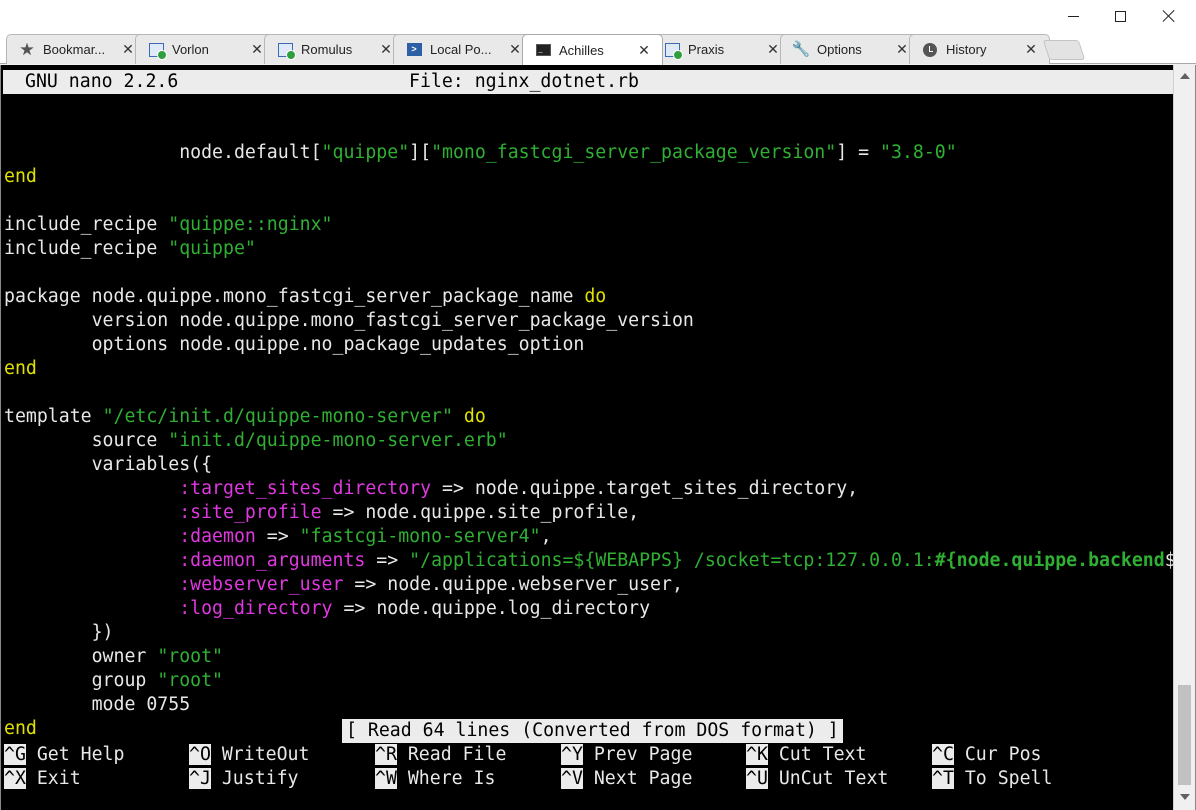 The height and width of the screenshot is (810, 1196). What do you see at coordinates (272, 560) in the screenshot?
I see `code-token: :daemon_arguments` at bounding box center [272, 560].